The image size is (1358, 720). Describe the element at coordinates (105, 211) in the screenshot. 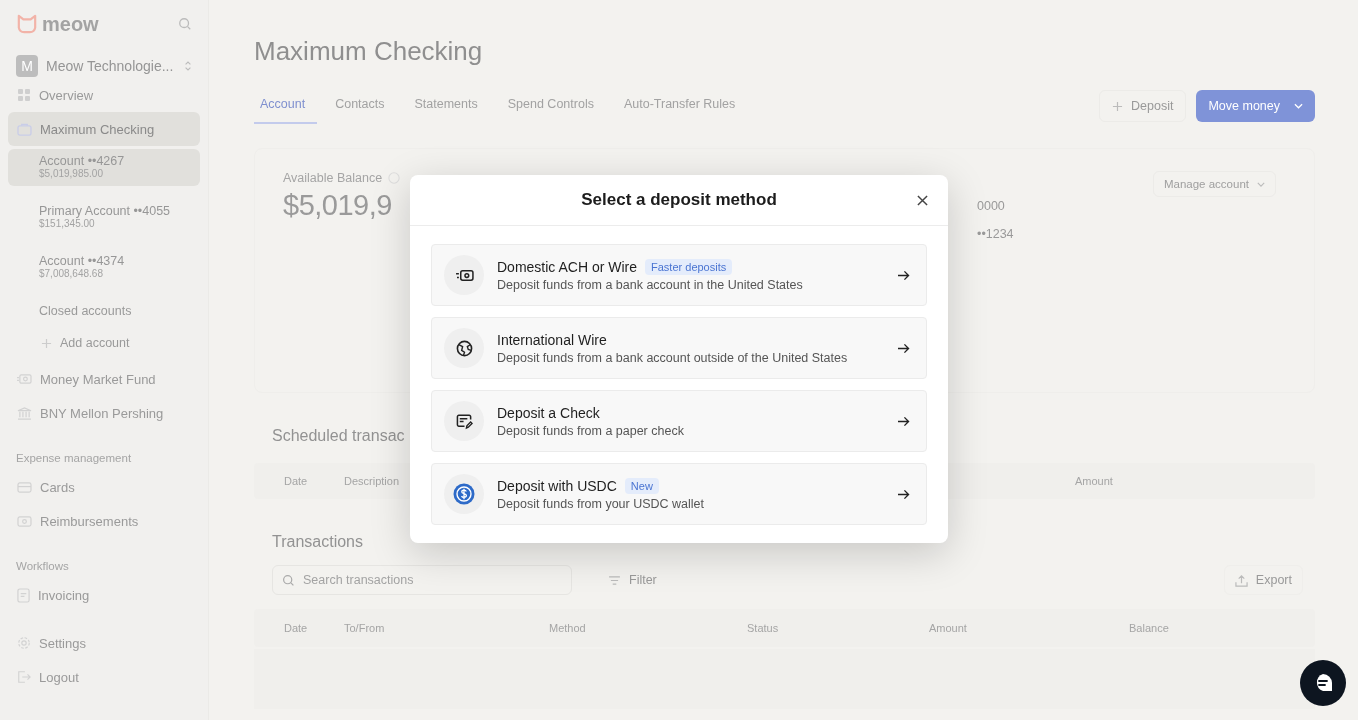

I see `account-name: Primary Account ••4055` at that location.